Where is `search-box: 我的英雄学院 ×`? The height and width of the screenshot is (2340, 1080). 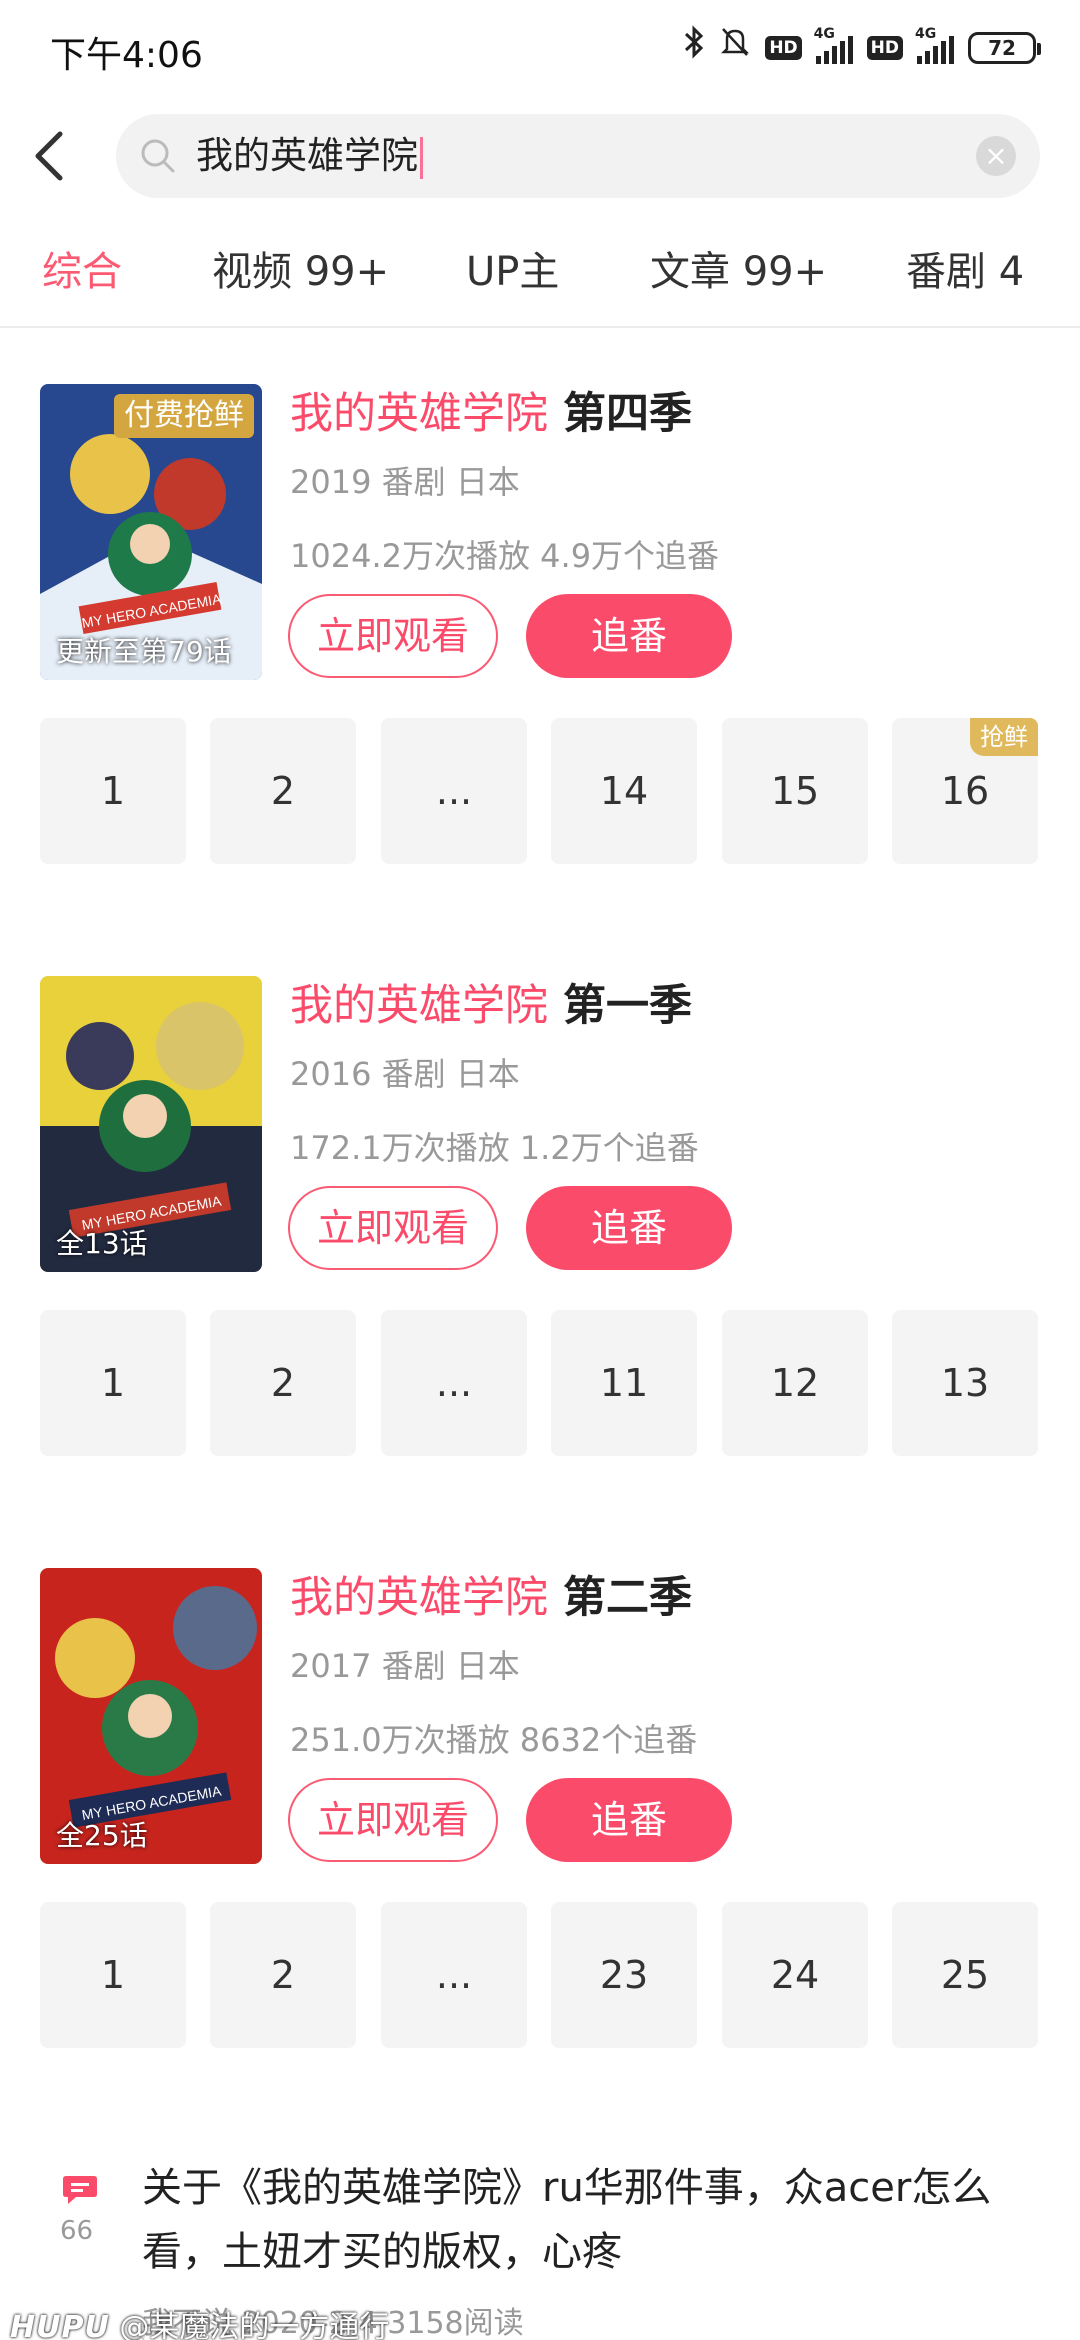 search-box: 我的英雄学院 × is located at coordinates (578, 156).